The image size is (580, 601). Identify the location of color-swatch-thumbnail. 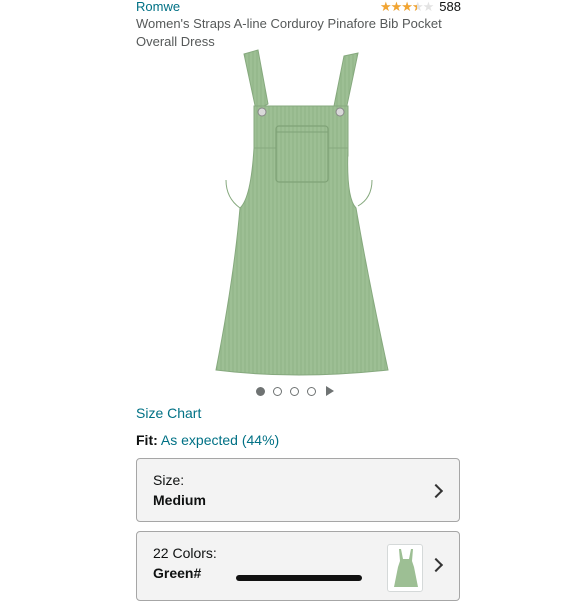
(405, 568).